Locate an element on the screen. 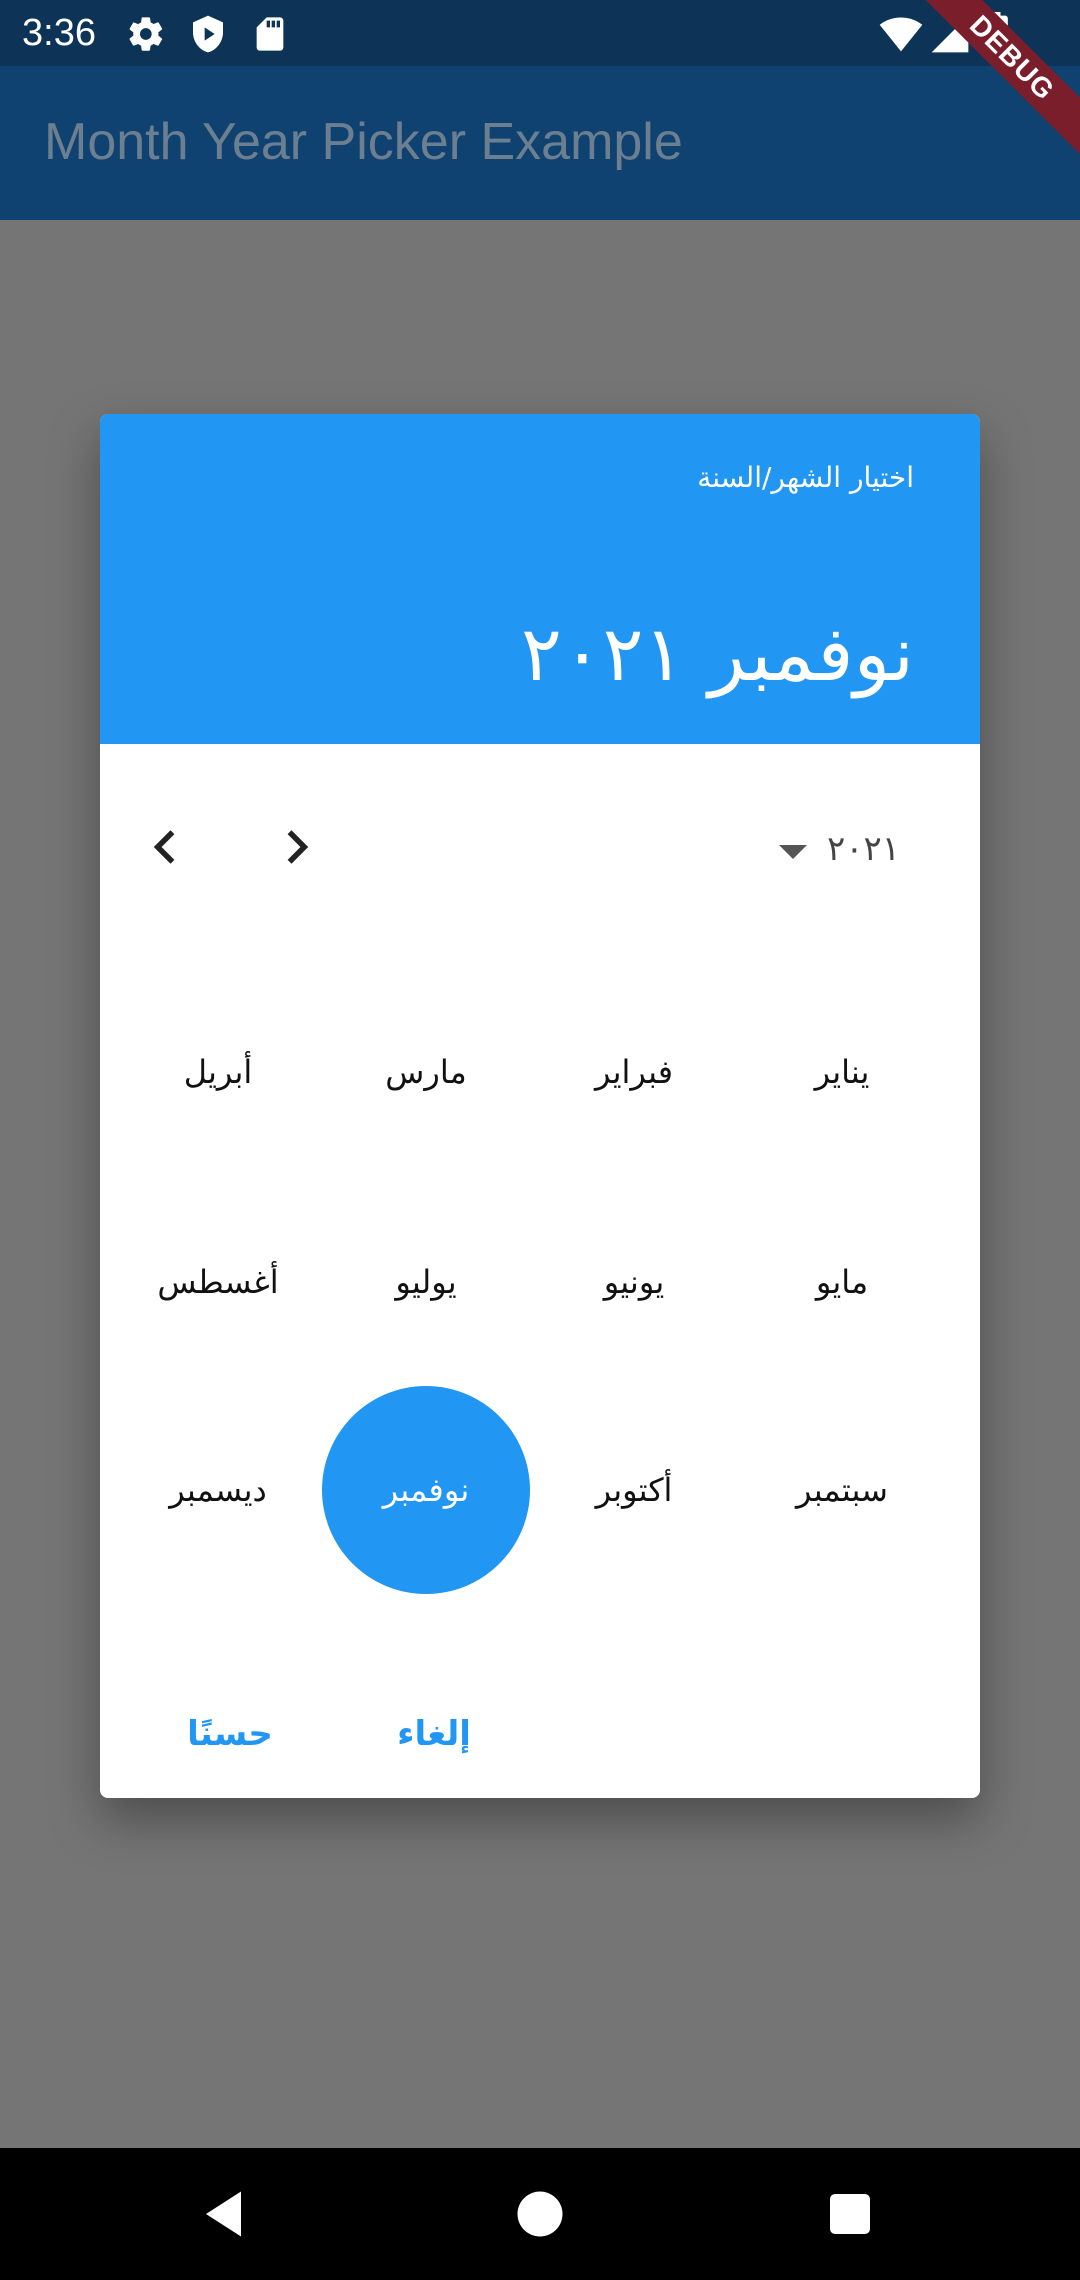 Image resolution: width=1080 pixels, height=2280 pixels. dialog-subtitle: اختيار الشهر/السنة is located at coordinates (805, 477).